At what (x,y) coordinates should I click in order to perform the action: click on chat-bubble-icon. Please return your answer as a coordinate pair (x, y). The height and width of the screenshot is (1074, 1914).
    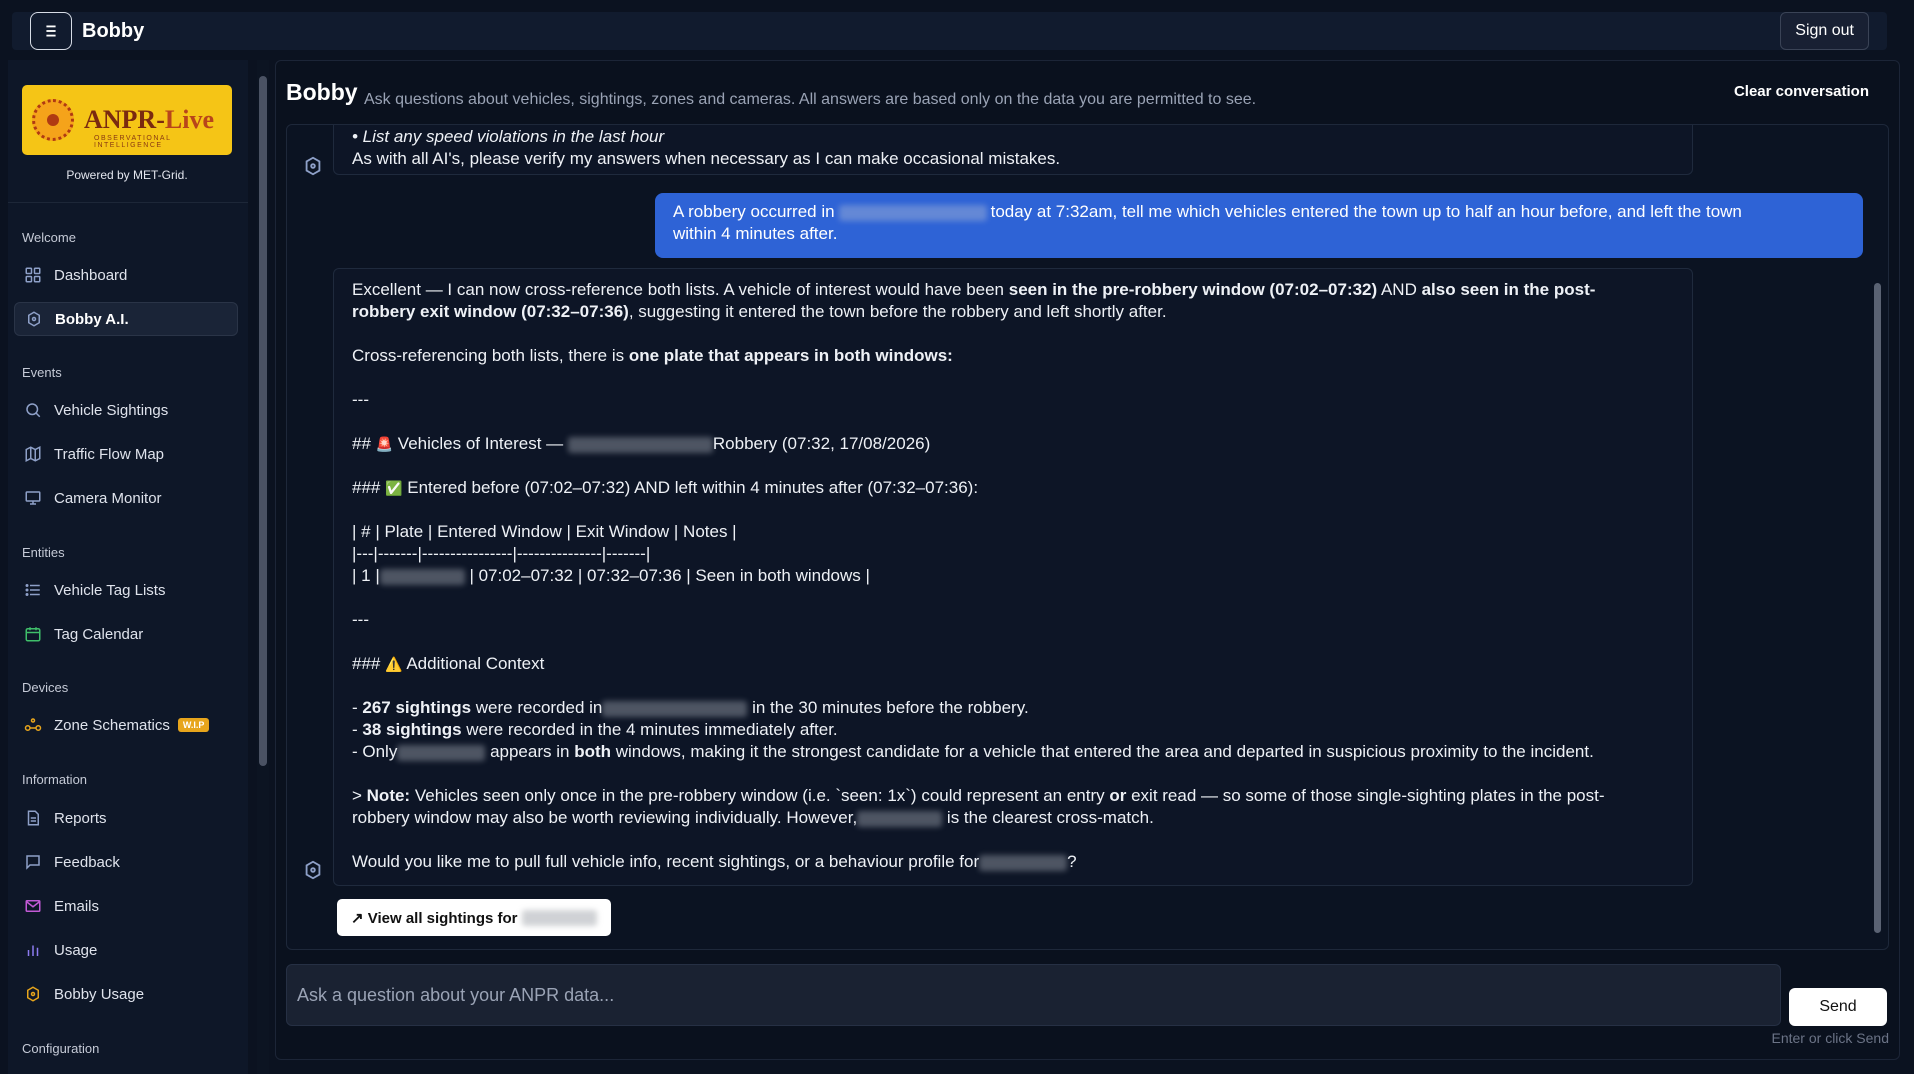
    Looking at the image, I should click on (33, 862).